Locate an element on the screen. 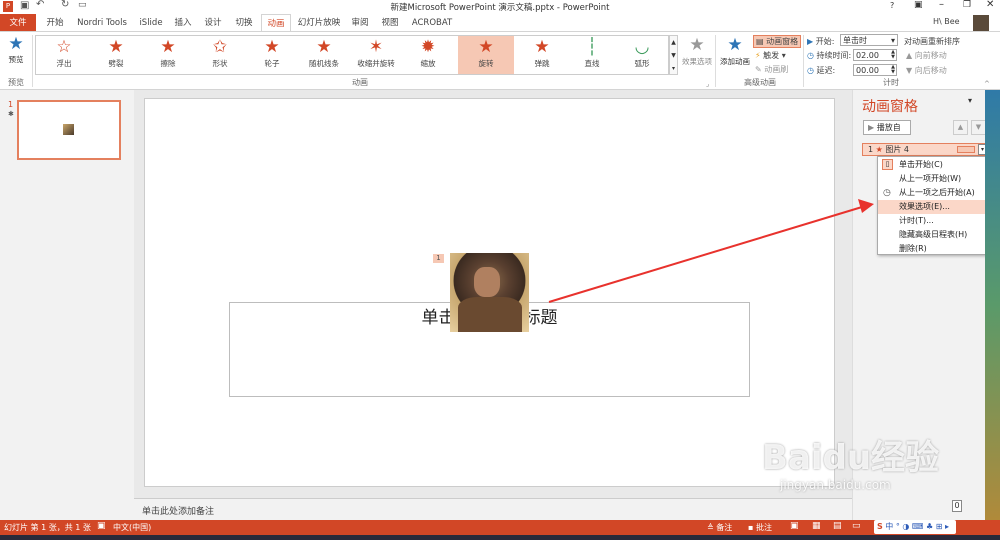 The height and width of the screenshot is (540, 1000). spellcheck-icon: ▣ is located at coordinates (101, 526).